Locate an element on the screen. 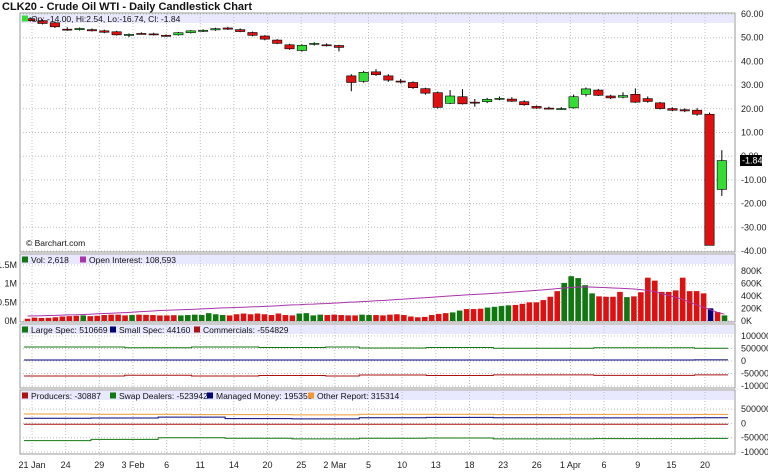 The height and width of the screenshot is (473, 768). other-report-legend: Other Report: 315314 is located at coordinates (358, 396).